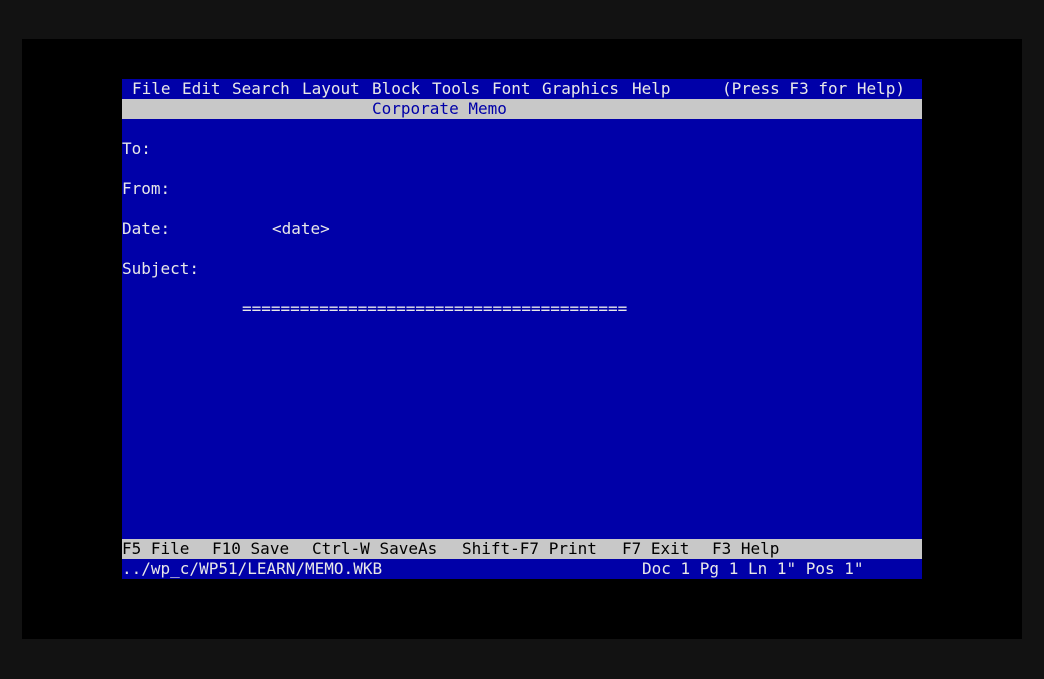  Describe the element at coordinates (136, 148) in the screenshot. I see `memo-to-label: To:` at that location.